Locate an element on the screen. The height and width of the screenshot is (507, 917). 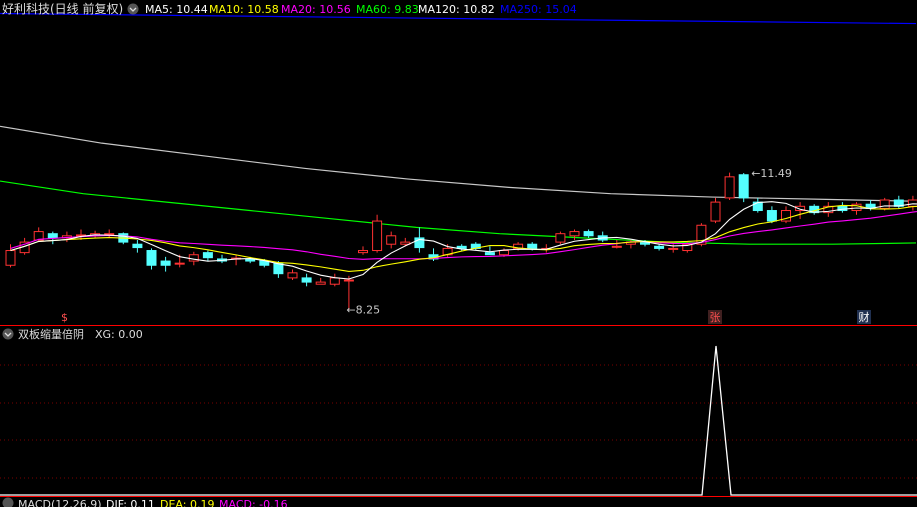
macd-title: MACD(12,26,9) is located at coordinates (60, 502).